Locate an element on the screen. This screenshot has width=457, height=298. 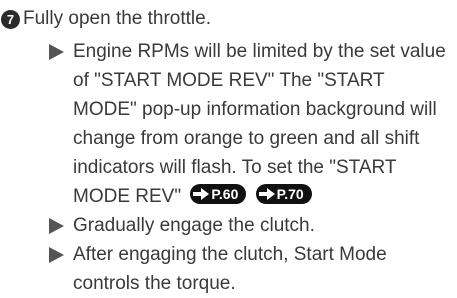
step-number-badge: 7 is located at coordinates (10, 19).